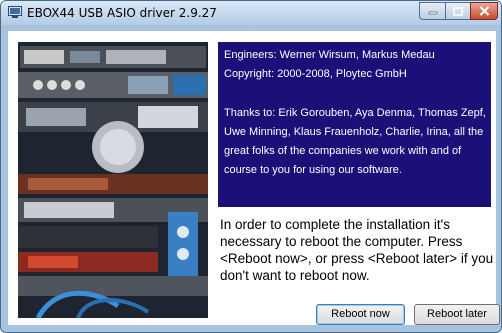 The width and height of the screenshot is (502, 333). I want to click on reboot-now-button: Reboot now, so click(360, 314).